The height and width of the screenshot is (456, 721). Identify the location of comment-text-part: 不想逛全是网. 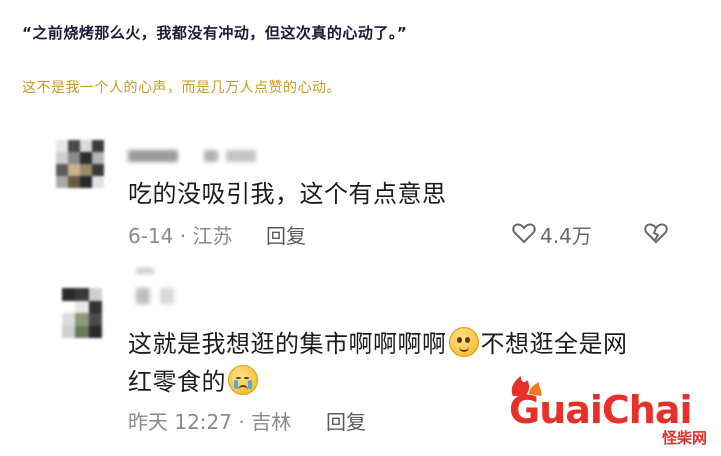
(554, 344).